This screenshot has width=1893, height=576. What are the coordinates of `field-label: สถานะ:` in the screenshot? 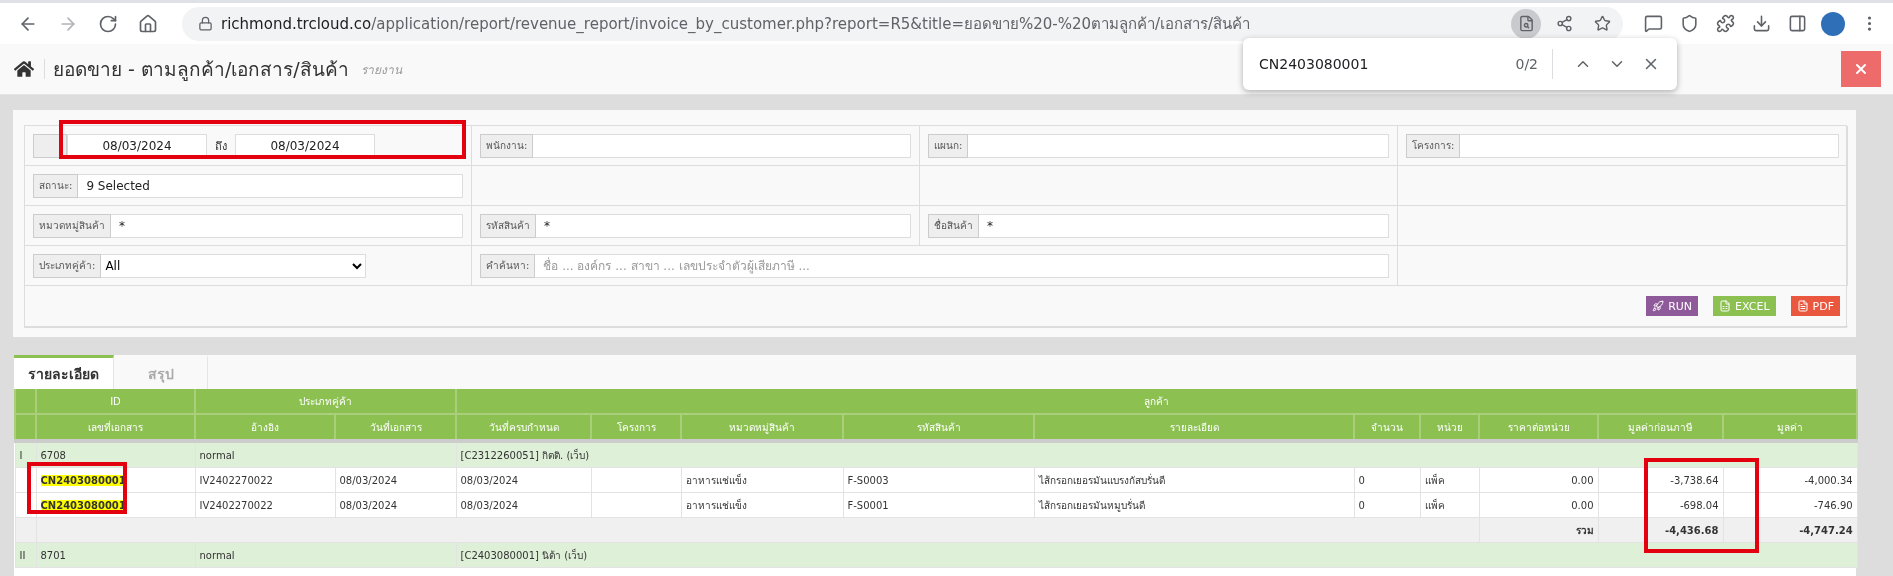 It's located at (56, 185).